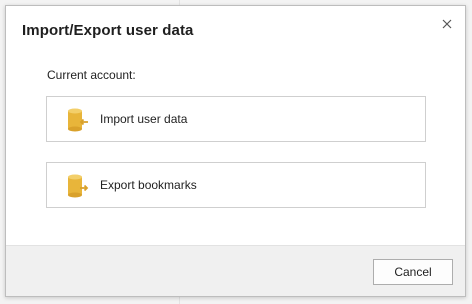 Image resolution: width=472 pixels, height=304 pixels. Describe the element at coordinates (78, 186) in the screenshot. I see `database-export-icon` at that location.